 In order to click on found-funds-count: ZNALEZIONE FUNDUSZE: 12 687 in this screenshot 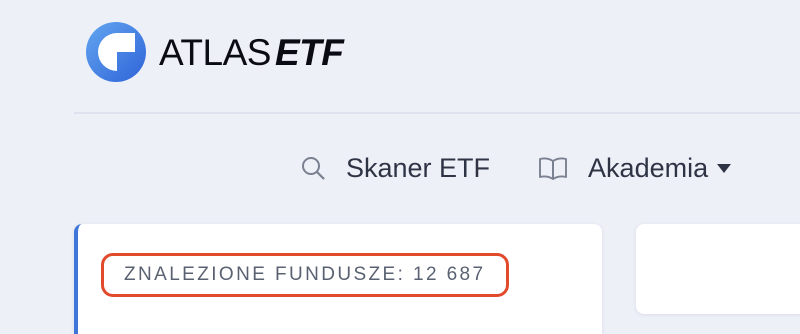, I will do `click(305, 274)`.